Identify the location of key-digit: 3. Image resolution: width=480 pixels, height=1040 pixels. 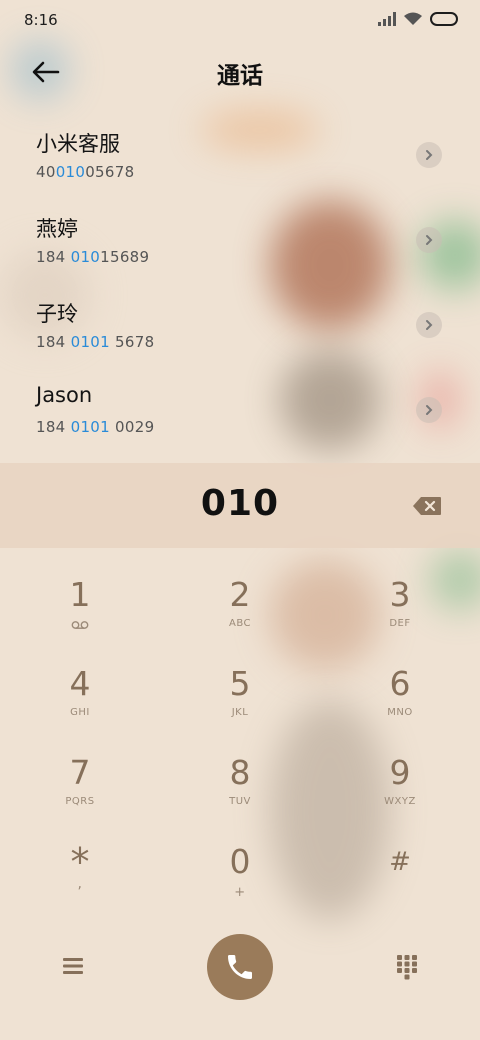
(400, 594).